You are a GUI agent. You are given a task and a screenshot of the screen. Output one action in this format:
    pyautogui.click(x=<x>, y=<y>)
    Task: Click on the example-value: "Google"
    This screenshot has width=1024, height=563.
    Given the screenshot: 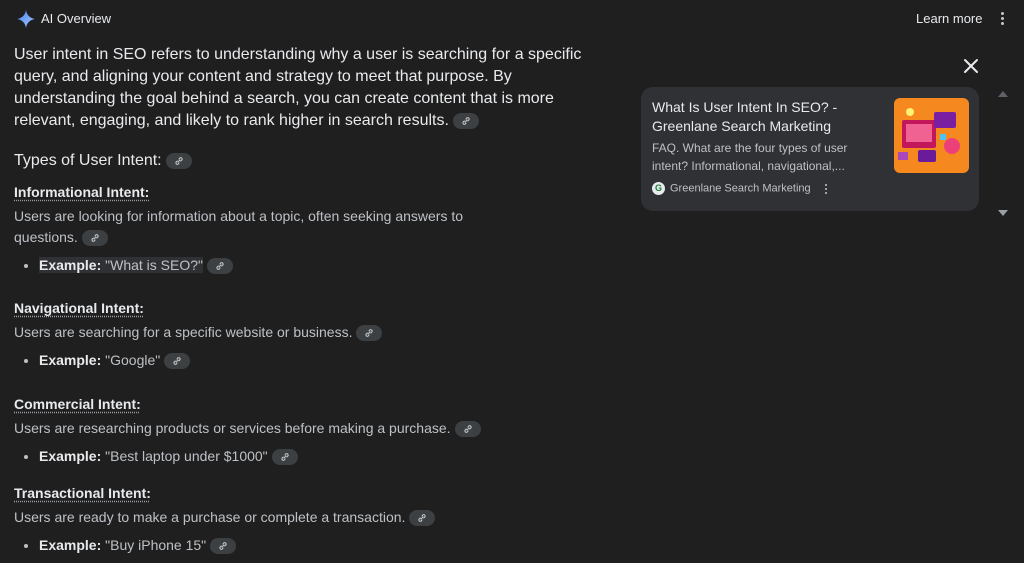 What is the action you would take?
    pyautogui.click(x=131, y=360)
    